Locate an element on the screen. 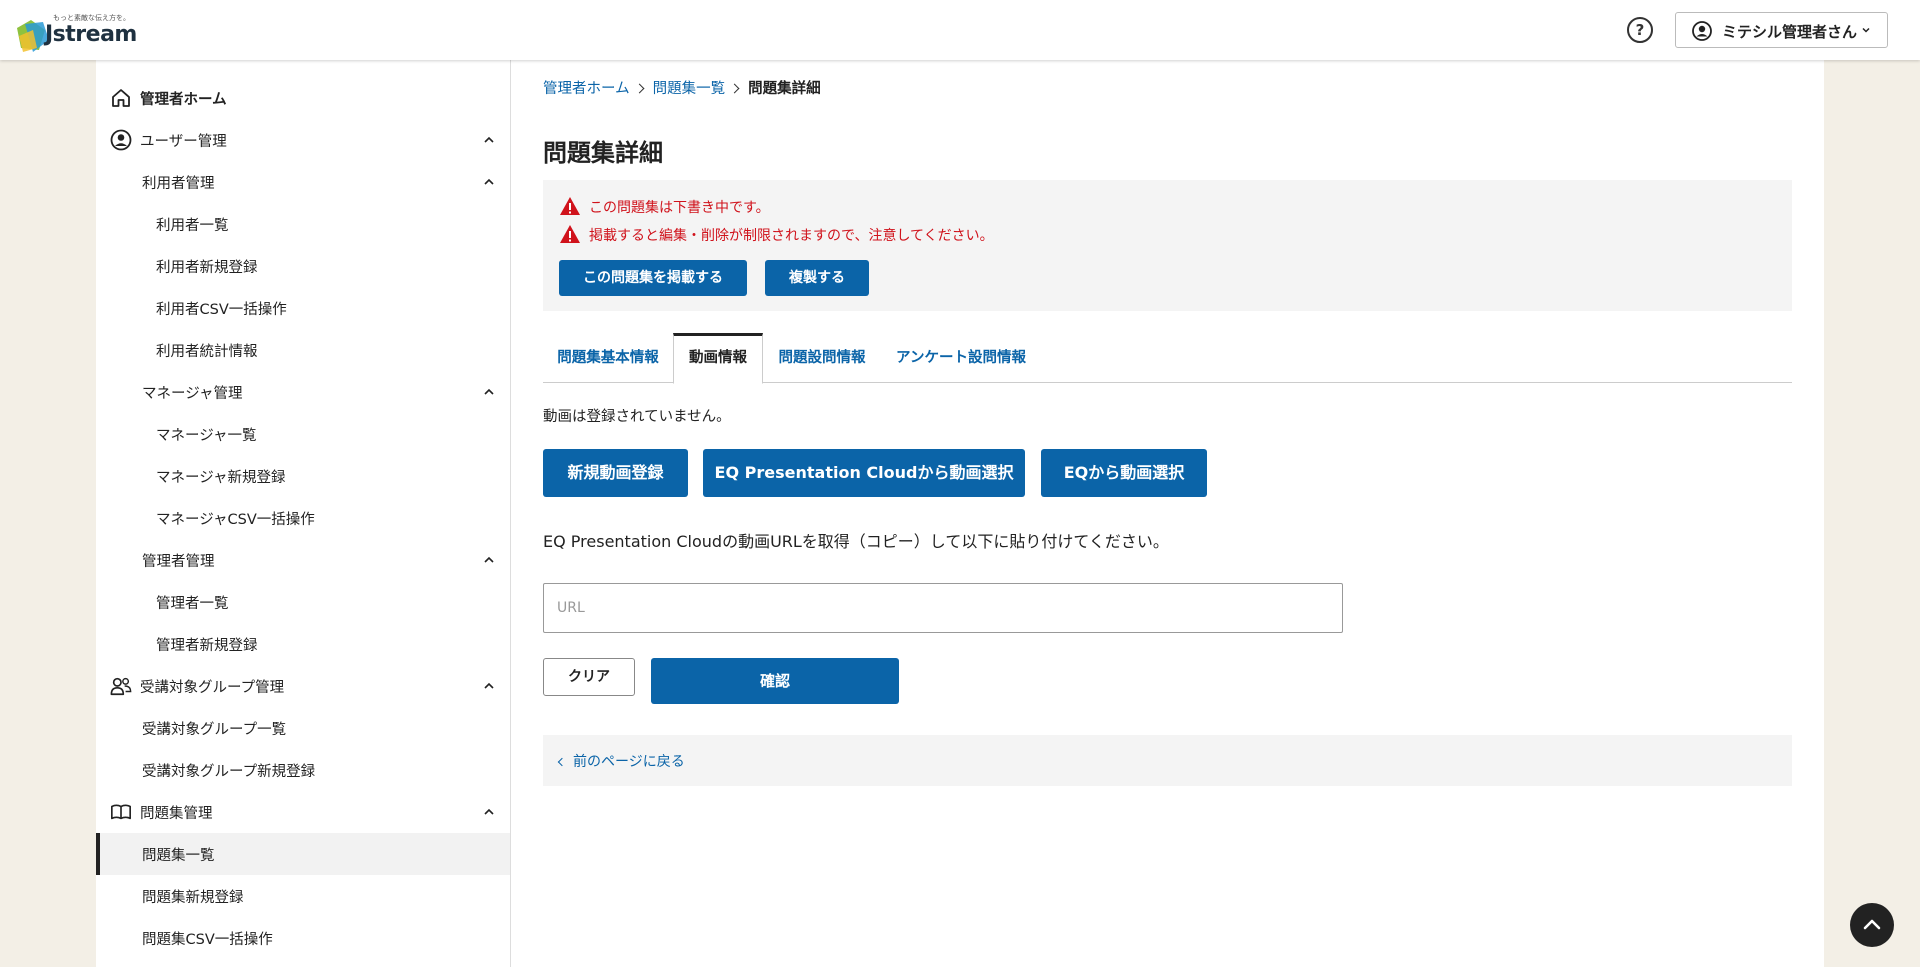 The width and height of the screenshot is (1920, 967). sidebar-item-label: 管理者一覧 is located at coordinates (192, 604).